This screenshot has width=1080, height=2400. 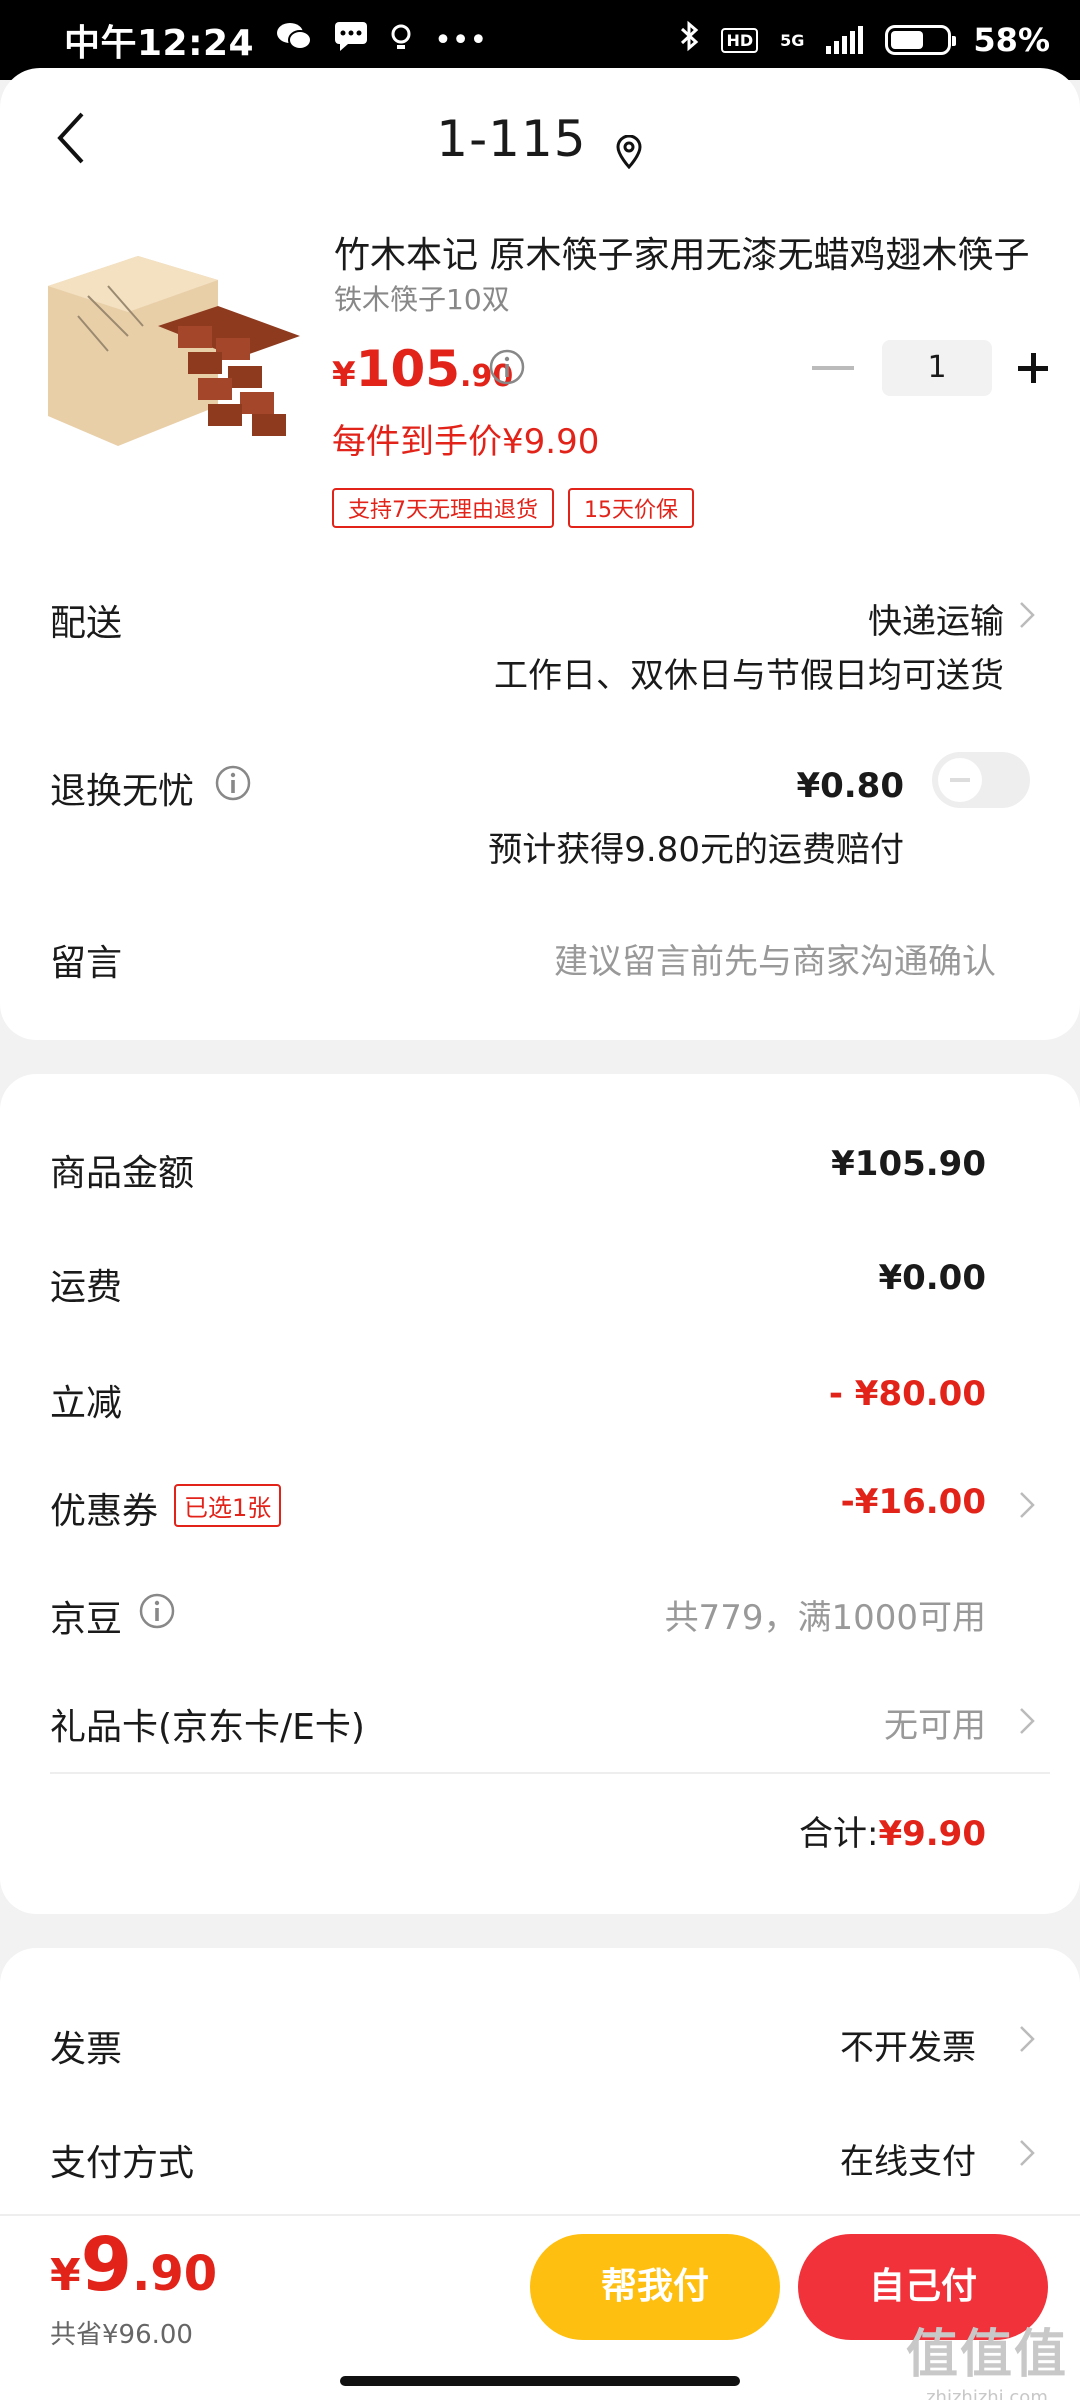 I want to click on tag-return-policy: 支持7天无理由退货, so click(x=443, y=508).